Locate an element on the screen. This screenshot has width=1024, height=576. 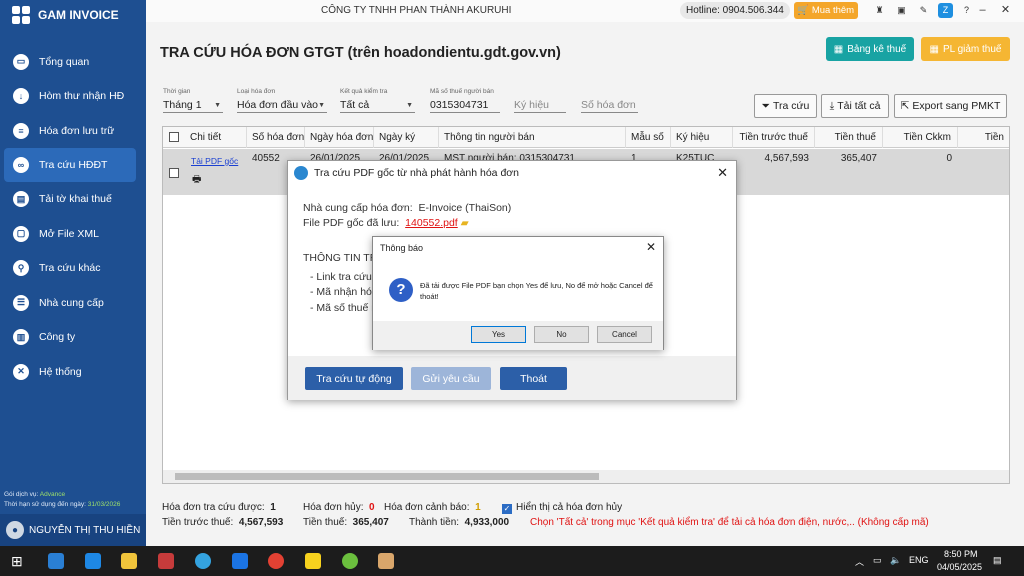
show-cancelled-label: Hiển thị cả hóa đơn hủy is located at coordinates (569, 507).